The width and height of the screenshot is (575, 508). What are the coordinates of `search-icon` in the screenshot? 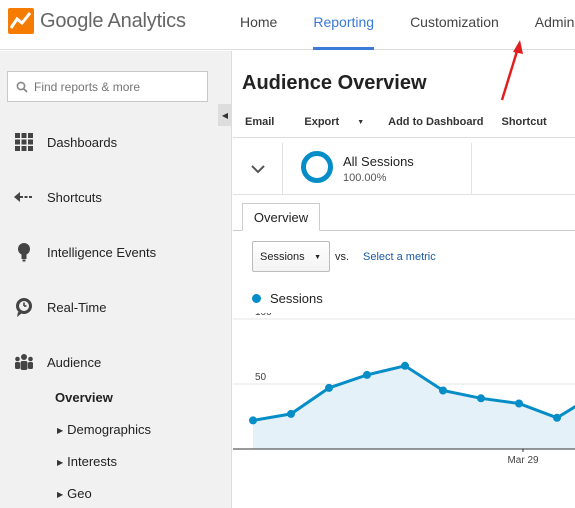 It's located at (22, 87).